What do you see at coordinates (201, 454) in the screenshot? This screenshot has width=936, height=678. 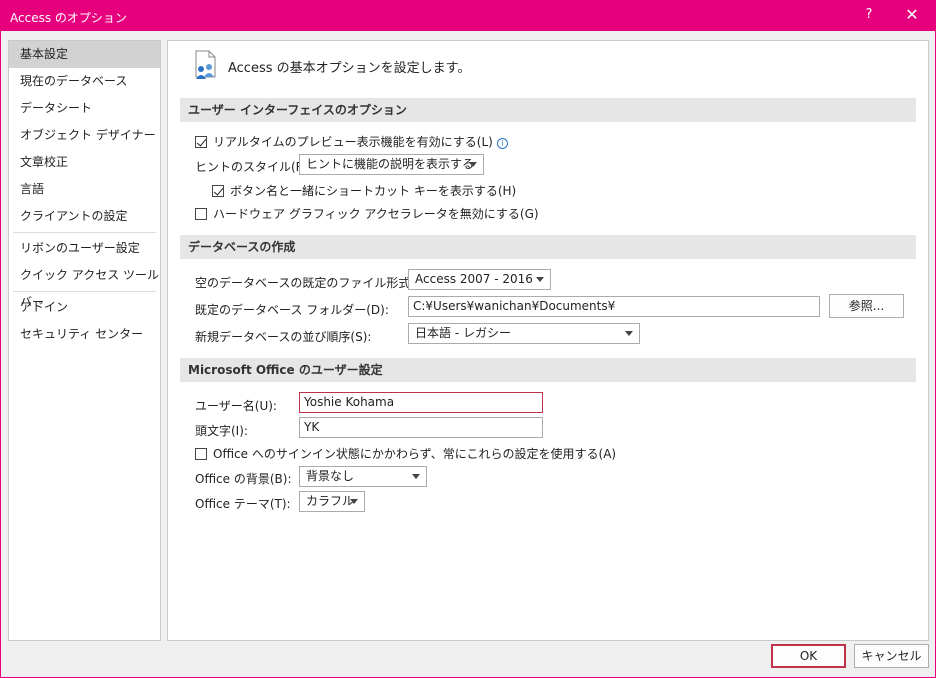 I see `always-use-checkbox` at bounding box center [201, 454].